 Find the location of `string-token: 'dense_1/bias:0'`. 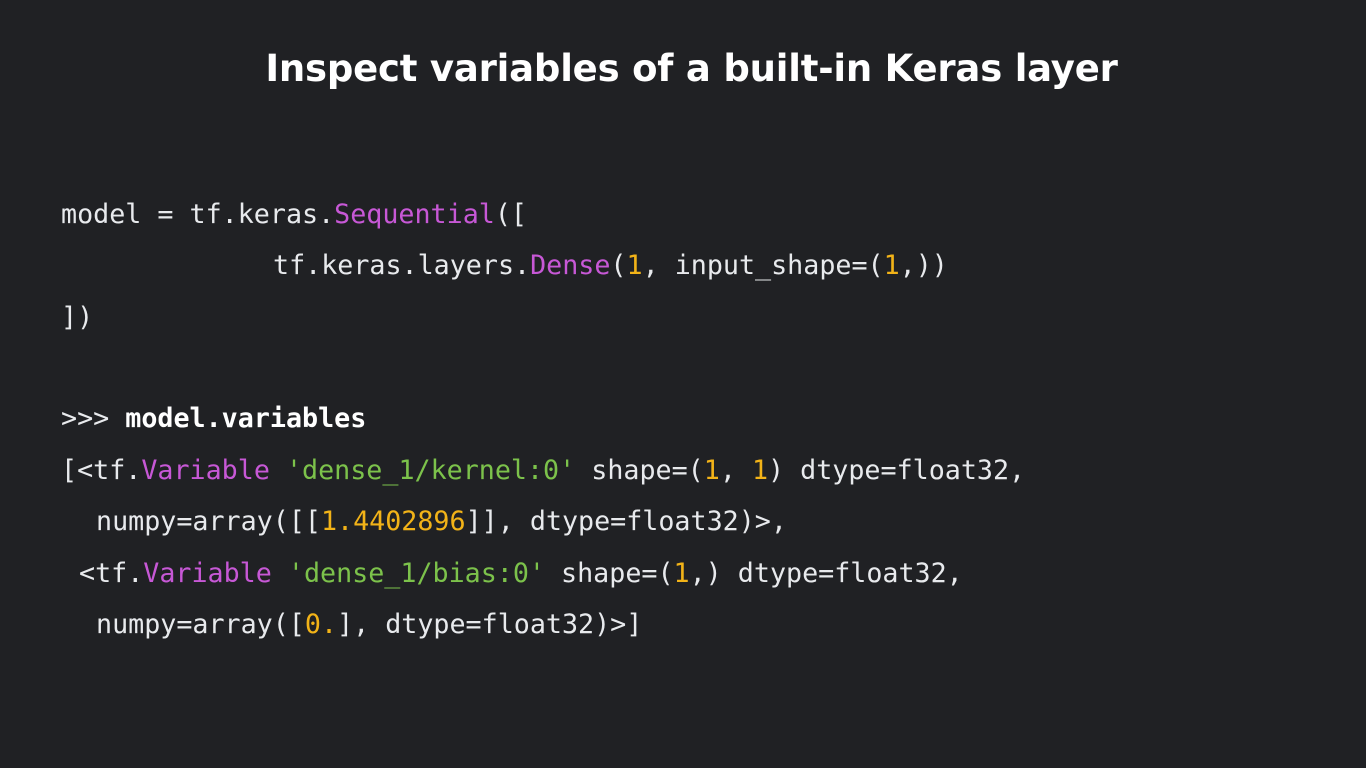

string-token: 'dense_1/bias:0' is located at coordinates (416, 573).